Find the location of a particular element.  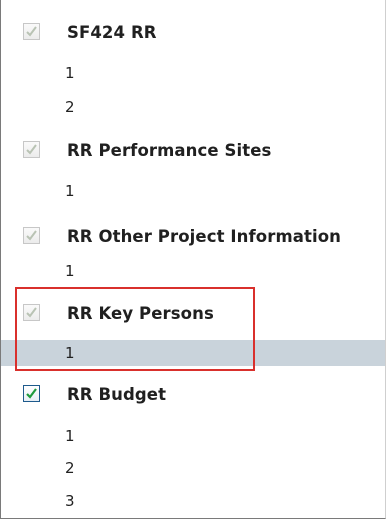

form-title: RR Performance Sites is located at coordinates (169, 150).